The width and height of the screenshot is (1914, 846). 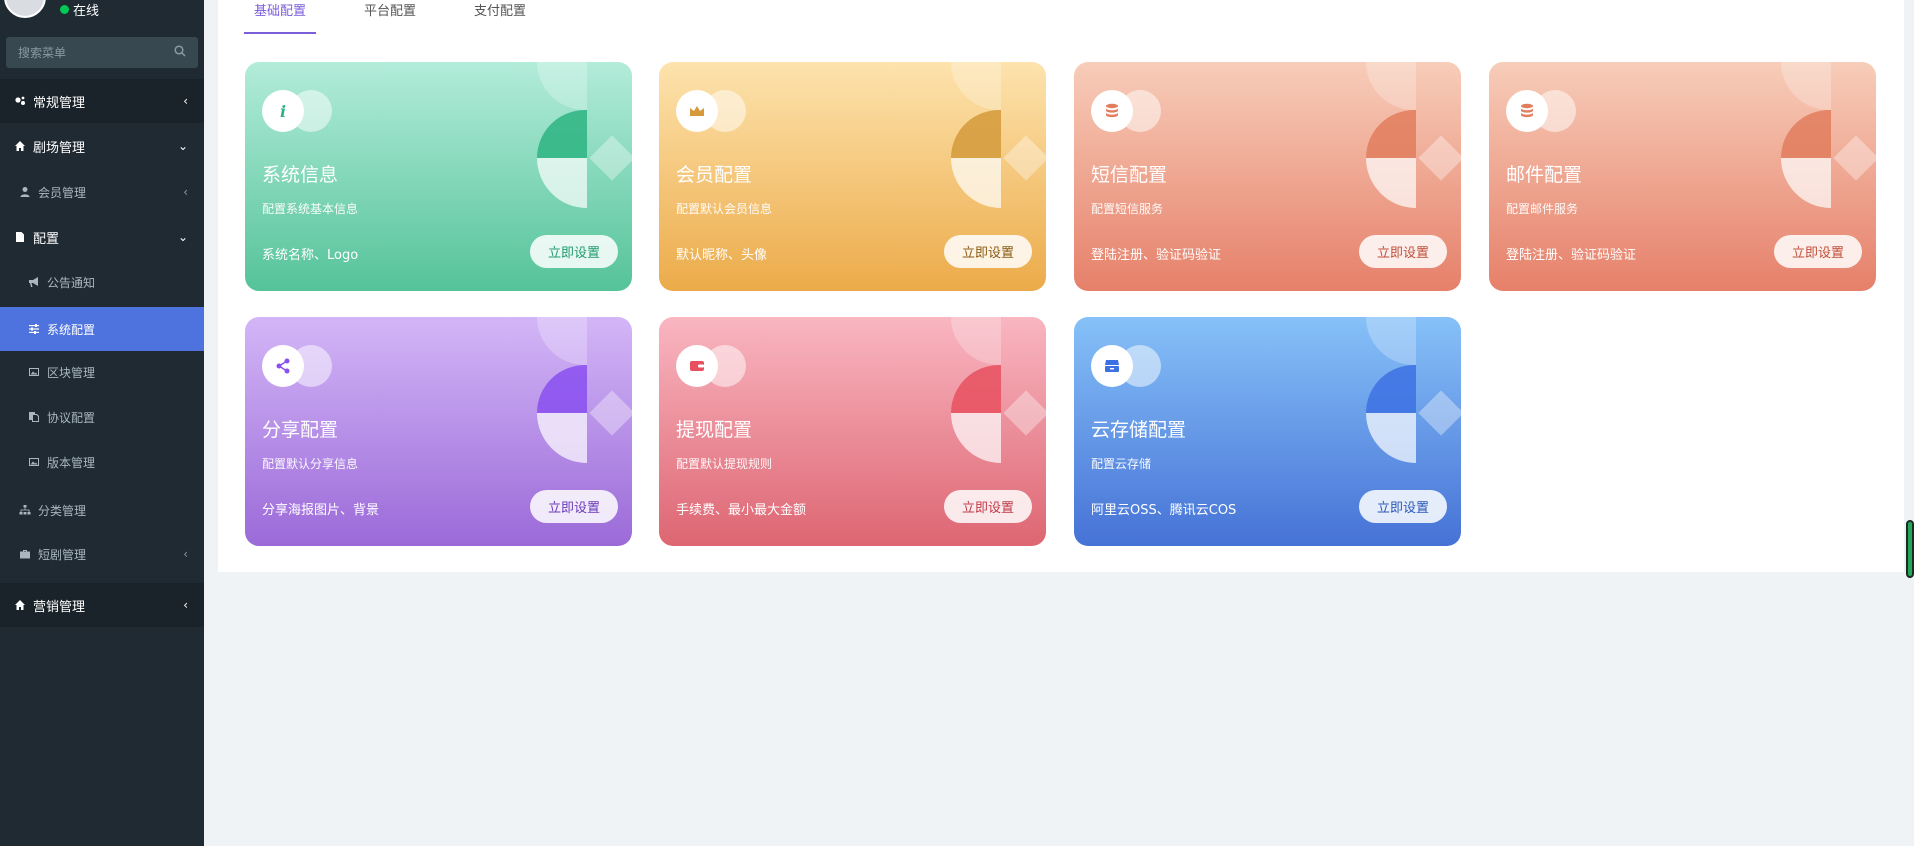 What do you see at coordinates (102, 462) in the screenshot?
I see `sidebar-item-version: 版本管理` at bounding box center [102, 462].